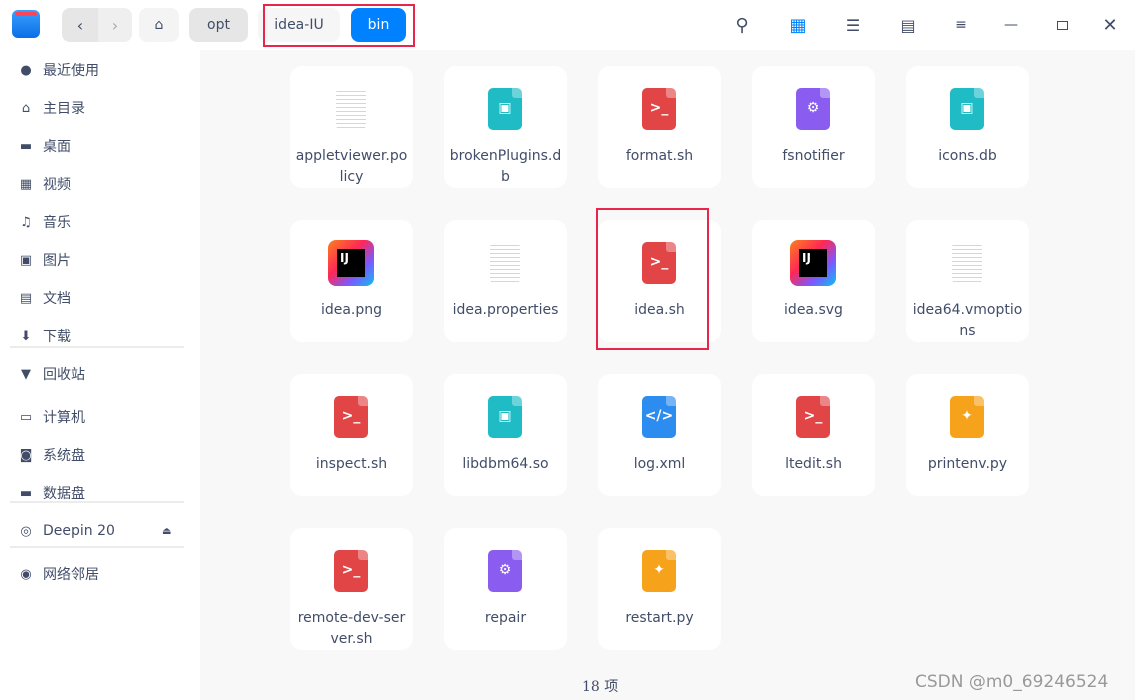 Image resolution: width=1135 pixels, height=700 pixels. Describe the element at coordinates (813, 464) in the screenshot. I see `file-name: ltedit.sh` at that location.